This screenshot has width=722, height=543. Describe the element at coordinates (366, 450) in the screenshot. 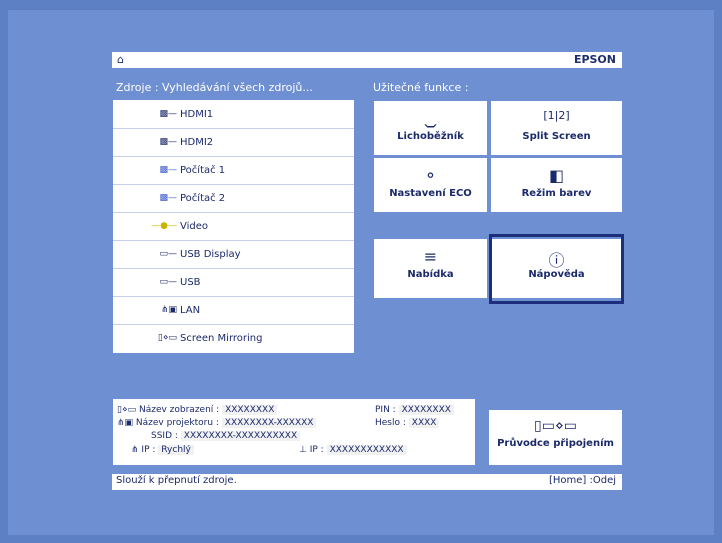

I see `ip-wired-value: XXXXXXXXXXXX` at that location.